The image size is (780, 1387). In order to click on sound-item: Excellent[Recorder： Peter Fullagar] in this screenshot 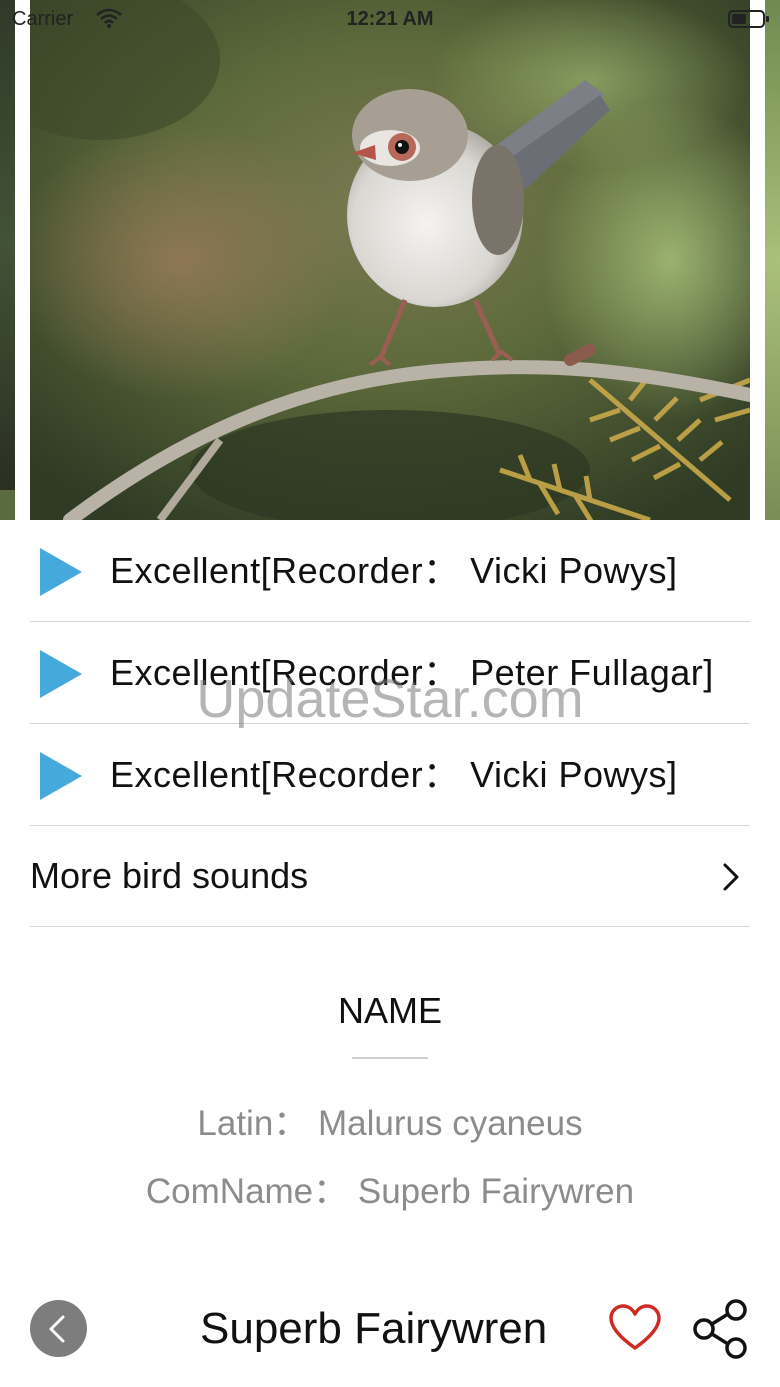, I will do `click(390, 673)`.